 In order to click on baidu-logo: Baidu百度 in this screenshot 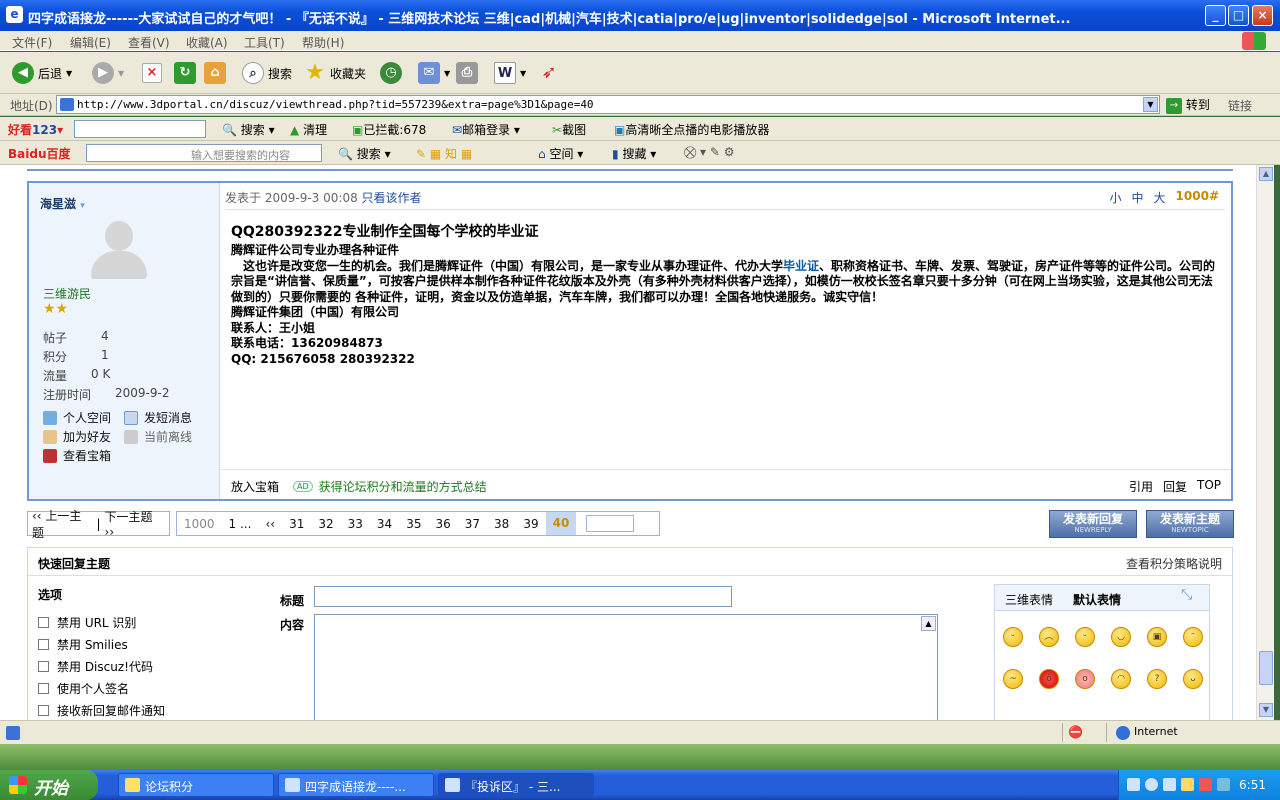, I will do `click(39, 153)`.